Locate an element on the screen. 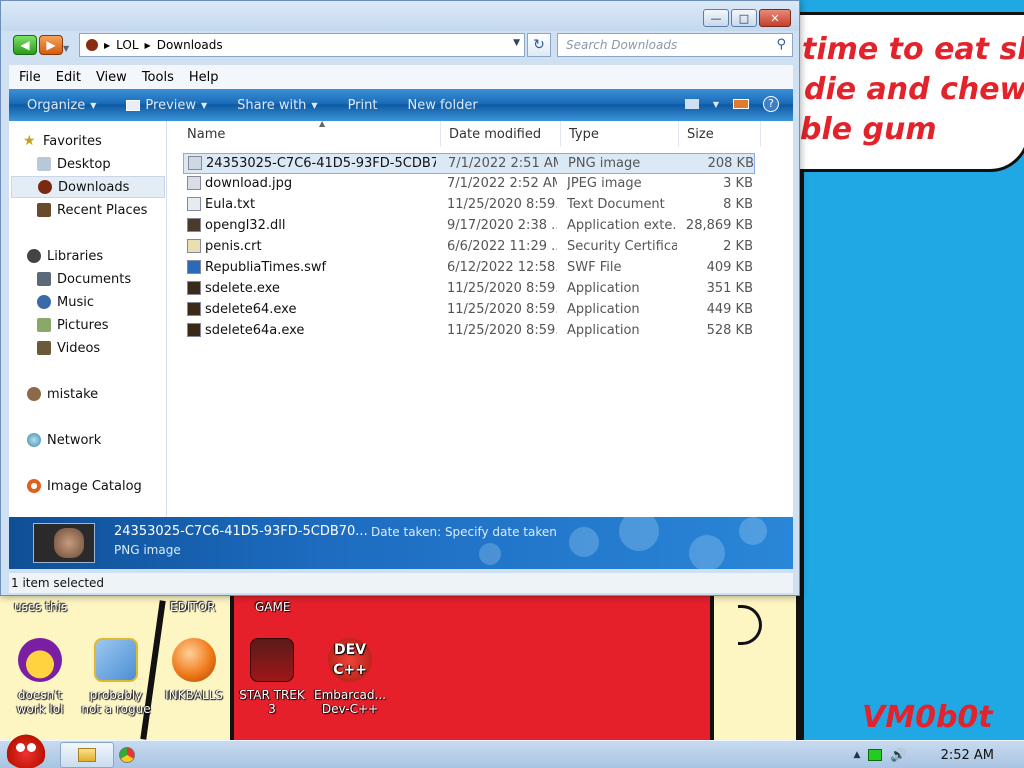 The image size is (1024, 768). column-header-name: Name ▲ is located at coordinates (310, 133).